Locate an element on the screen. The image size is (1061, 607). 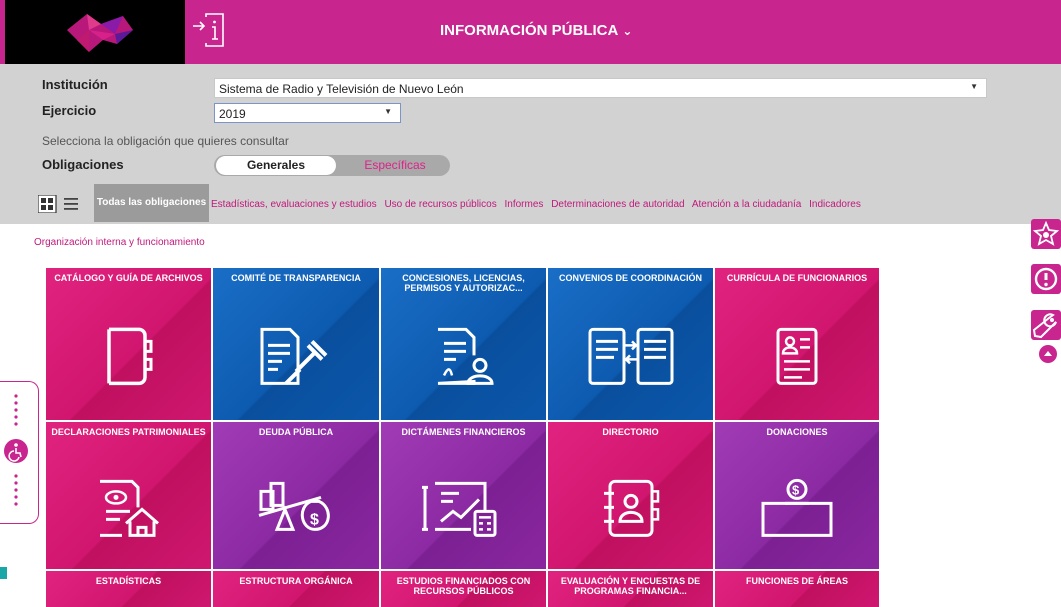
accessibility-panel is located at coordinates (19, 452).